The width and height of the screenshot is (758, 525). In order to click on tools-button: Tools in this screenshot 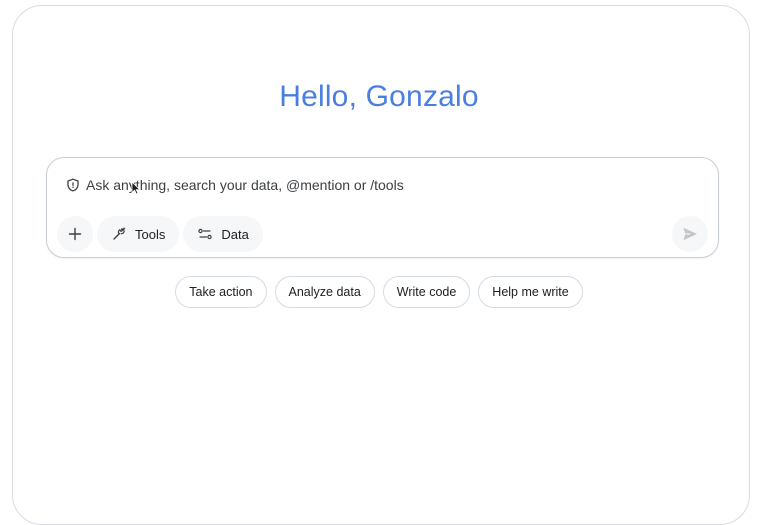, I will do `click(138, 234)`.